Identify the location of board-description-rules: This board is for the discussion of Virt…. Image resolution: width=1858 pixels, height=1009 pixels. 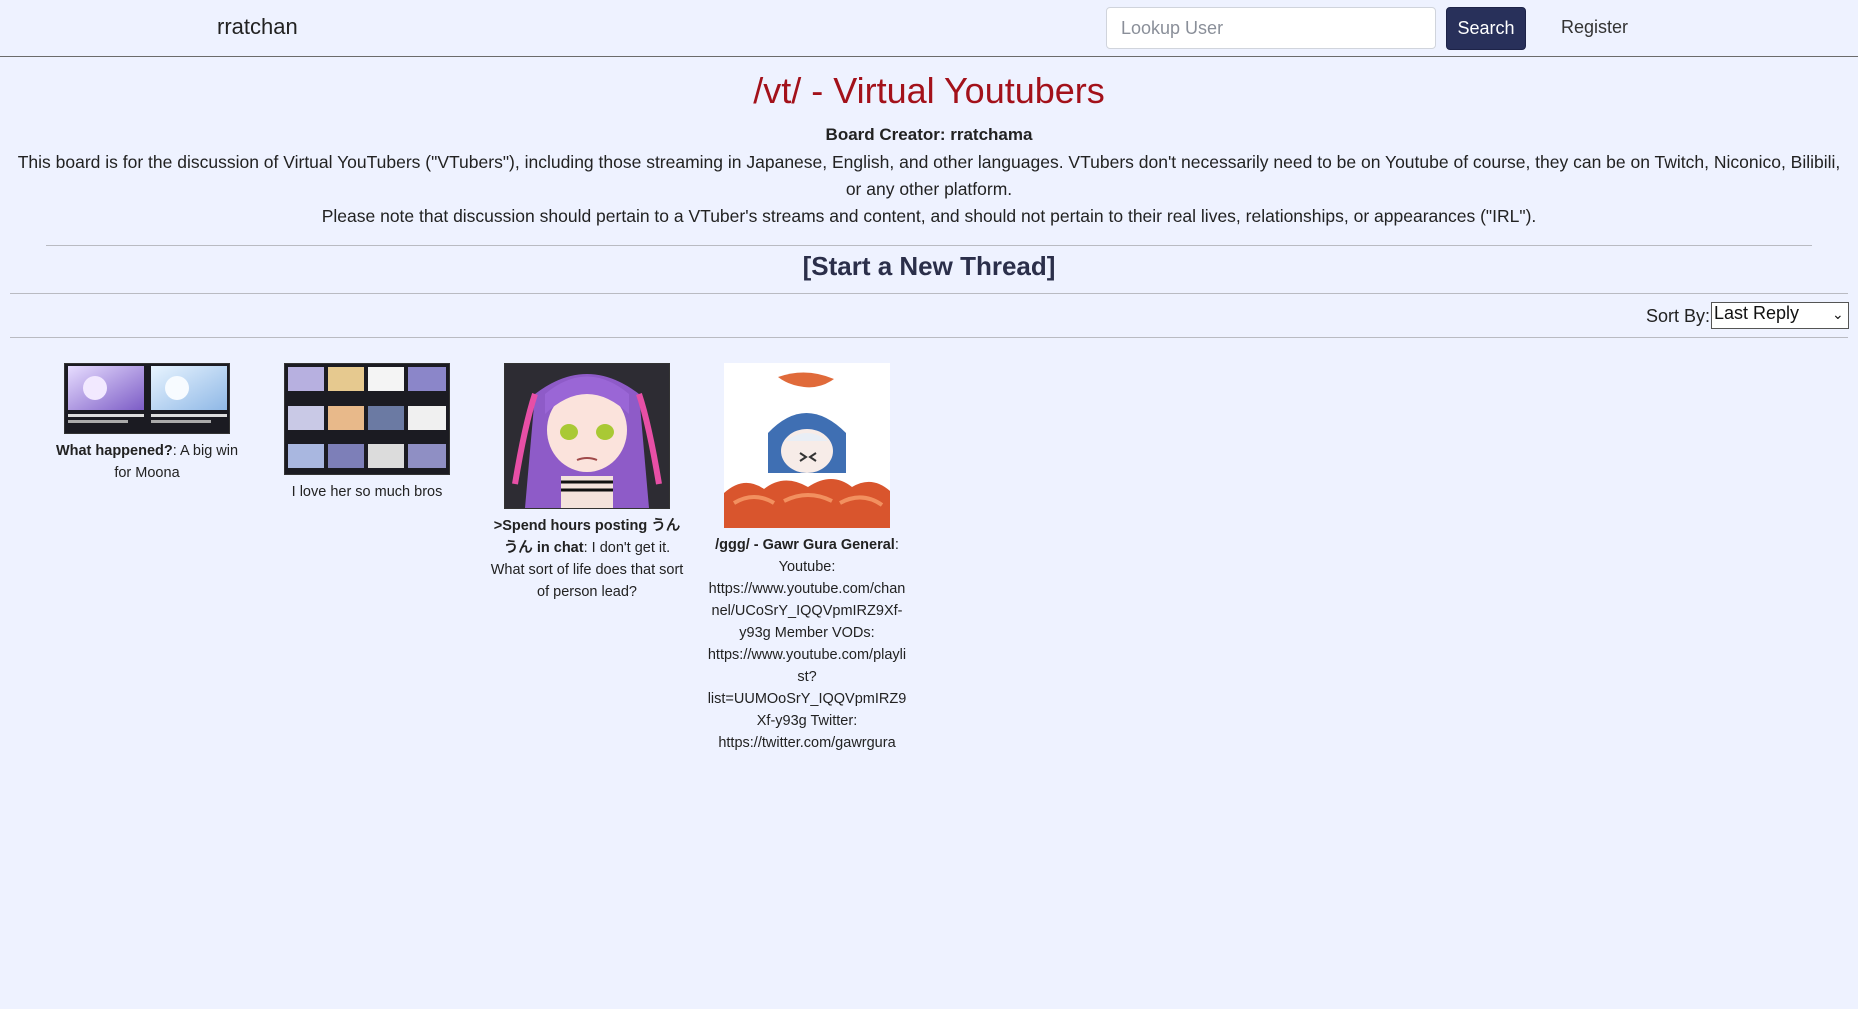
(929, 175).